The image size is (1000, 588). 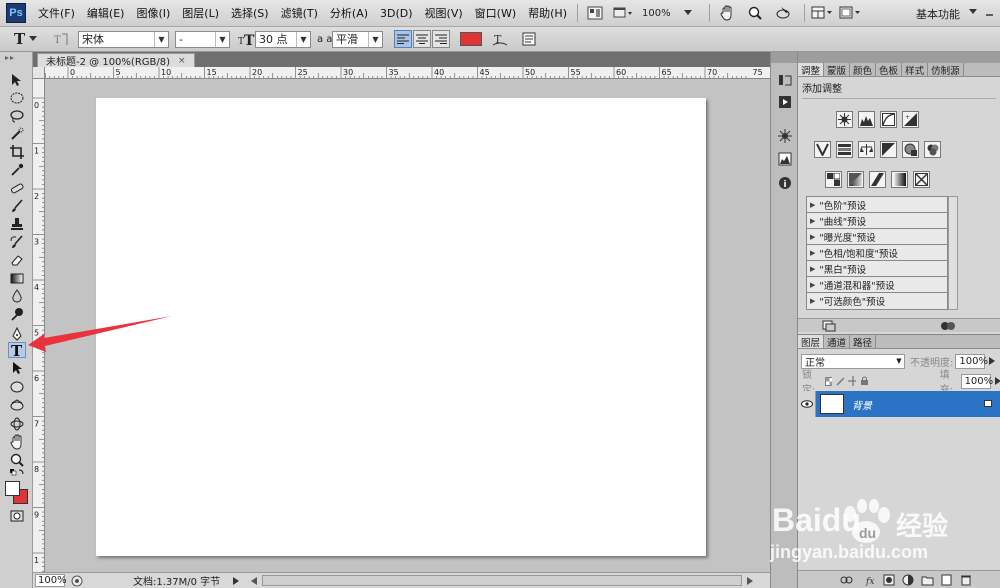 I want to click on tab-swatches: 色板, so click(x=889, y=70).